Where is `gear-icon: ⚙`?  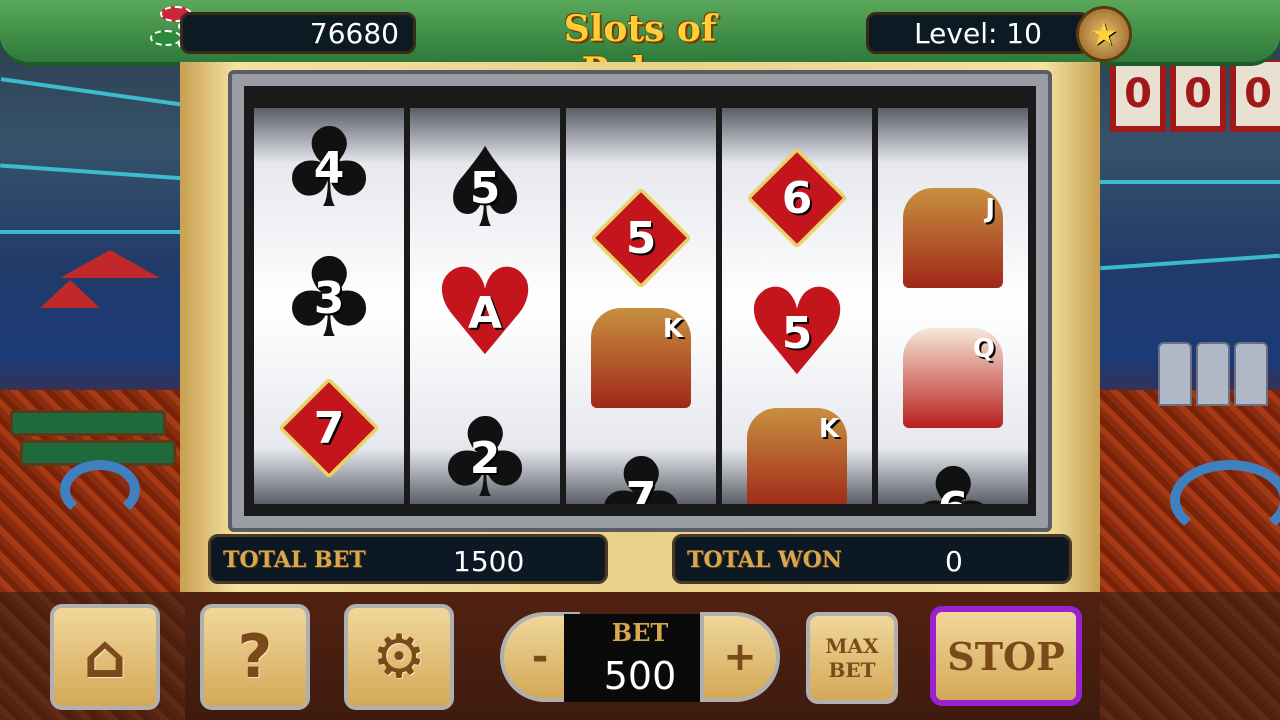
gear-icon: ⚙ is located at coordinates (399, 657).